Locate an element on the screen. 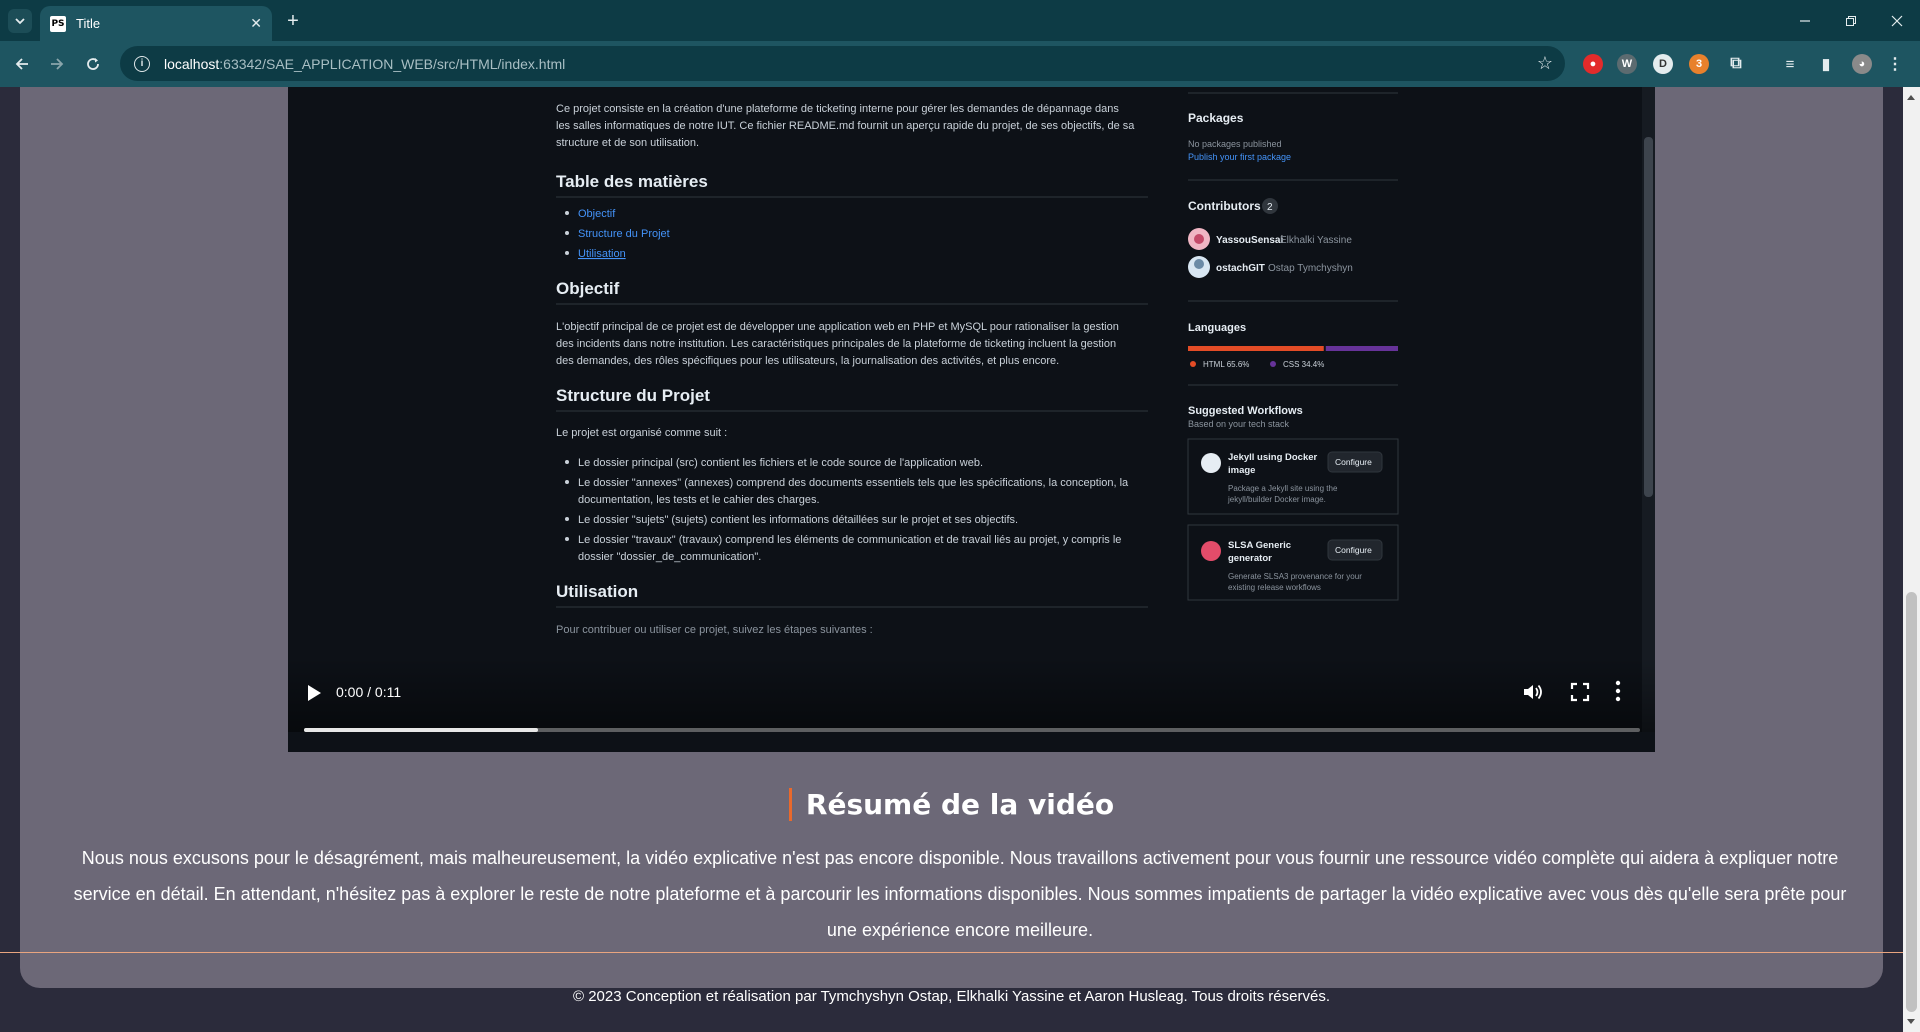  vf-wf1-desc-1: Package a Jekyll site using the is located at coordinates (1283, 488).